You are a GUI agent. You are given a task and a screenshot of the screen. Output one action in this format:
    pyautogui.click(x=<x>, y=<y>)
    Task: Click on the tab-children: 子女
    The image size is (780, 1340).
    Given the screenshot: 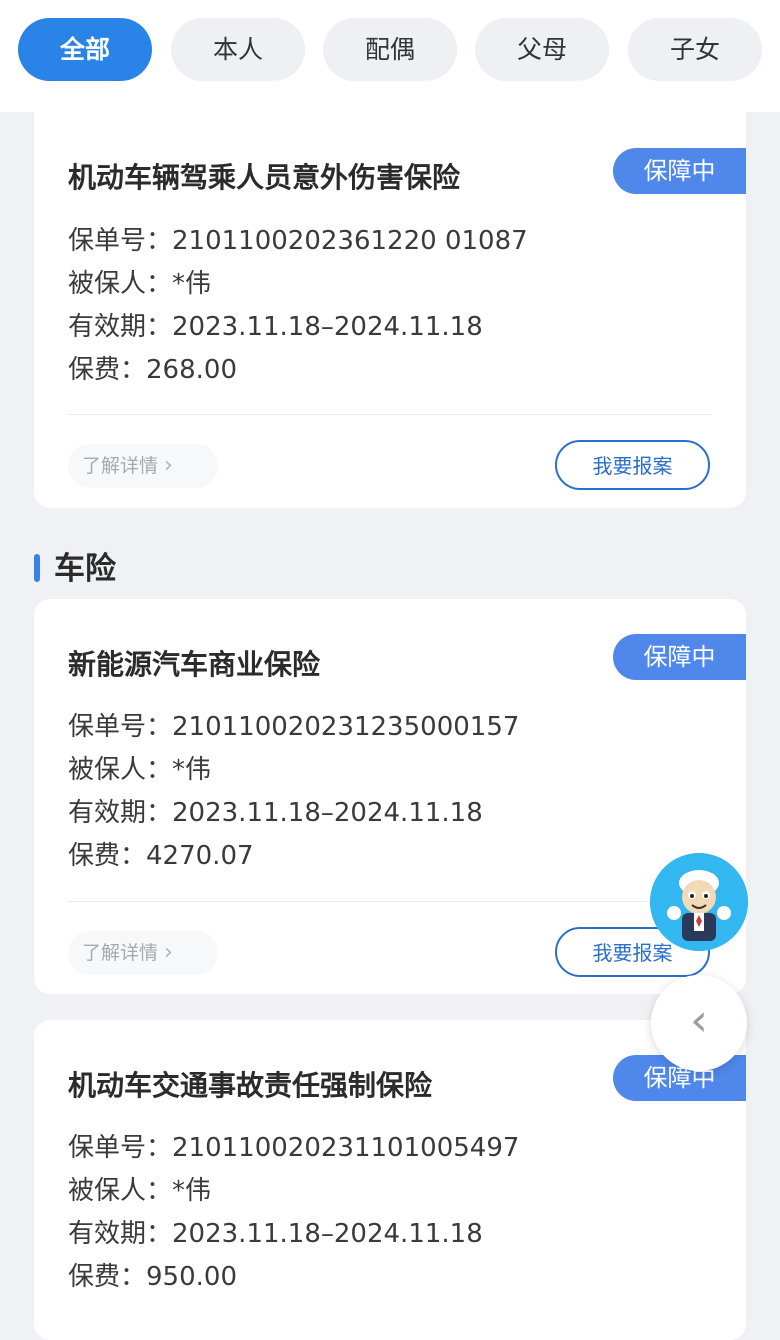 What is the action you would take?
    pyautogui.click(x=695, y=49)
    